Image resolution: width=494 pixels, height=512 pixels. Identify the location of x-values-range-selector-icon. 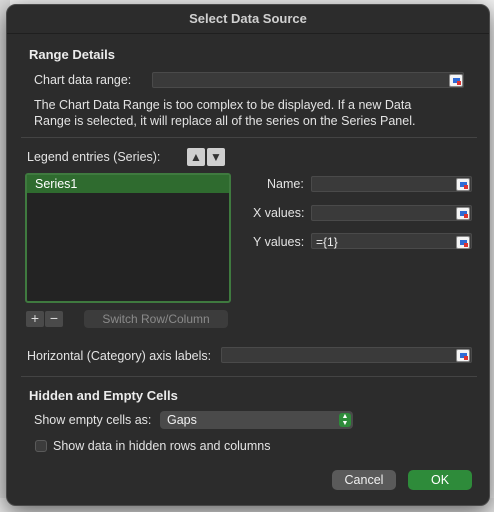
(463, 213).